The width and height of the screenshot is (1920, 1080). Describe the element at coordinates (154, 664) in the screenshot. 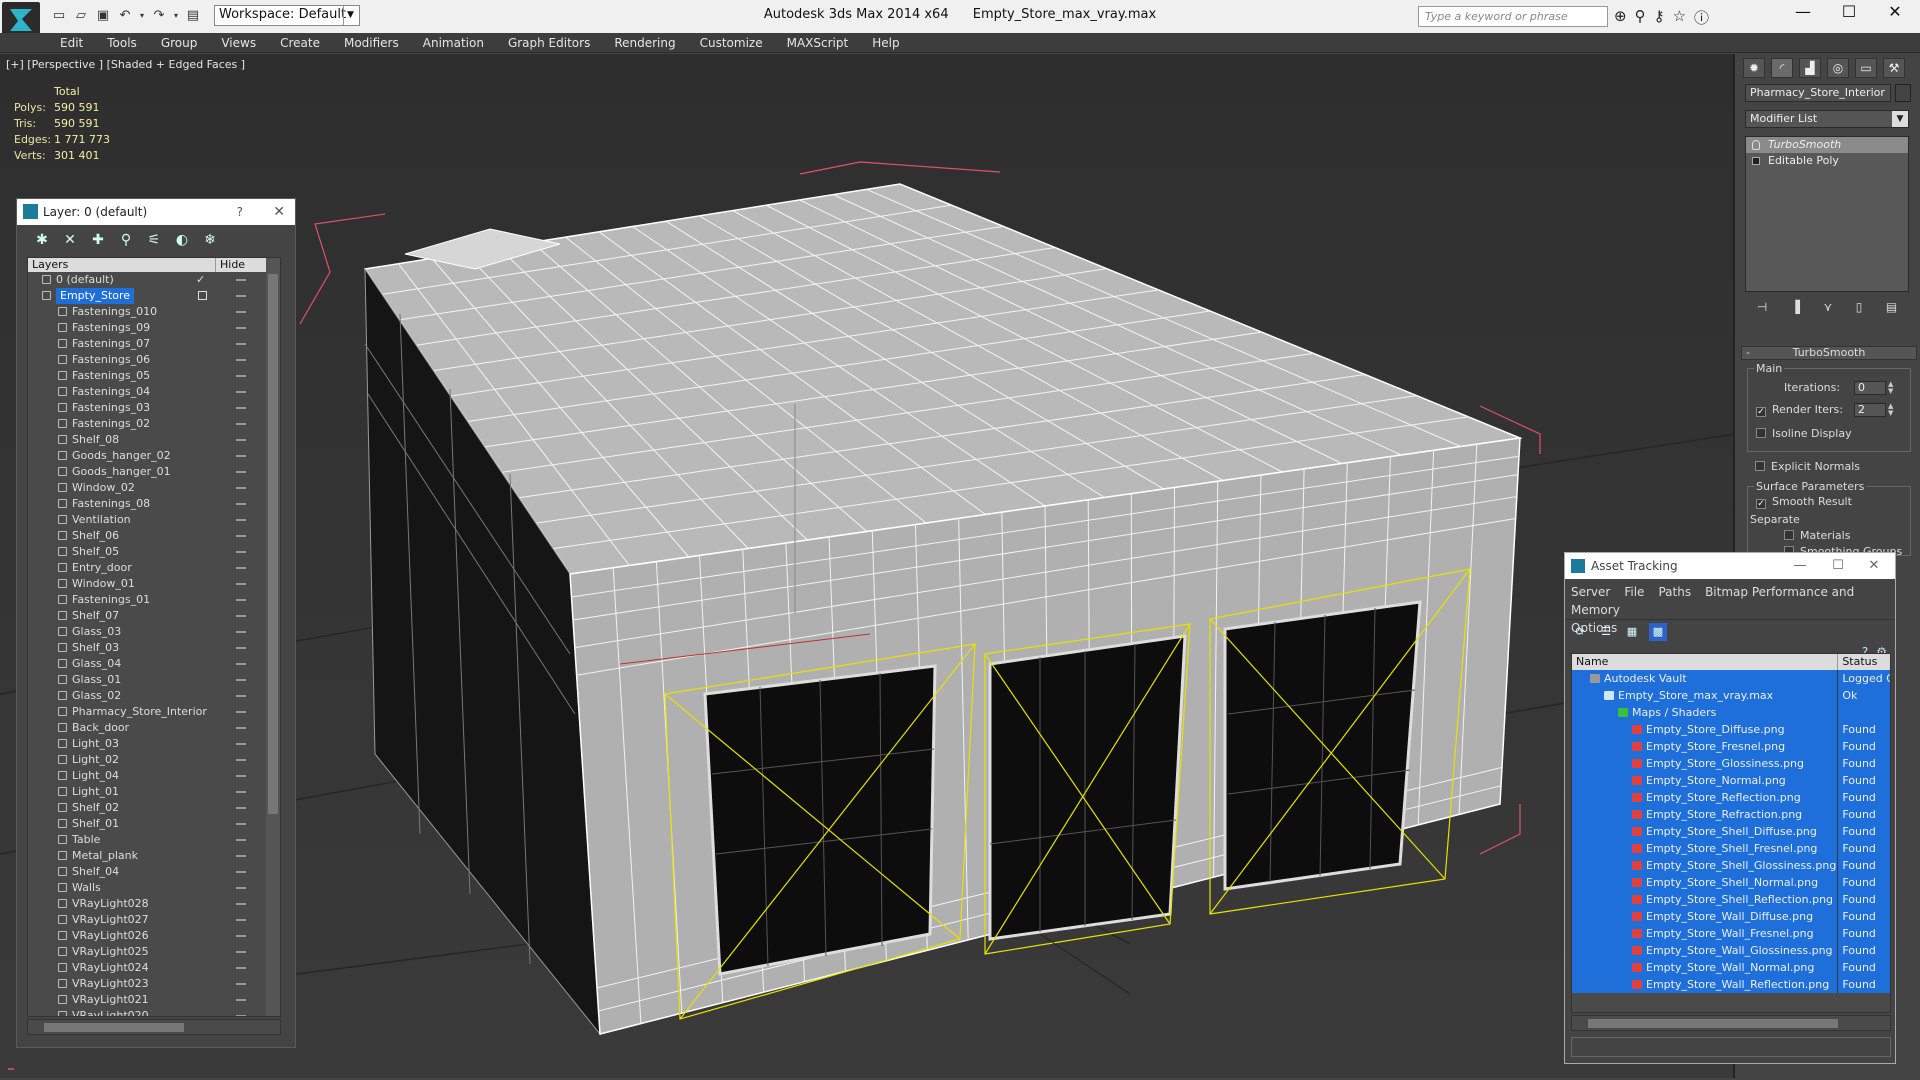

I see `layer-row: Glass_04` at that location.